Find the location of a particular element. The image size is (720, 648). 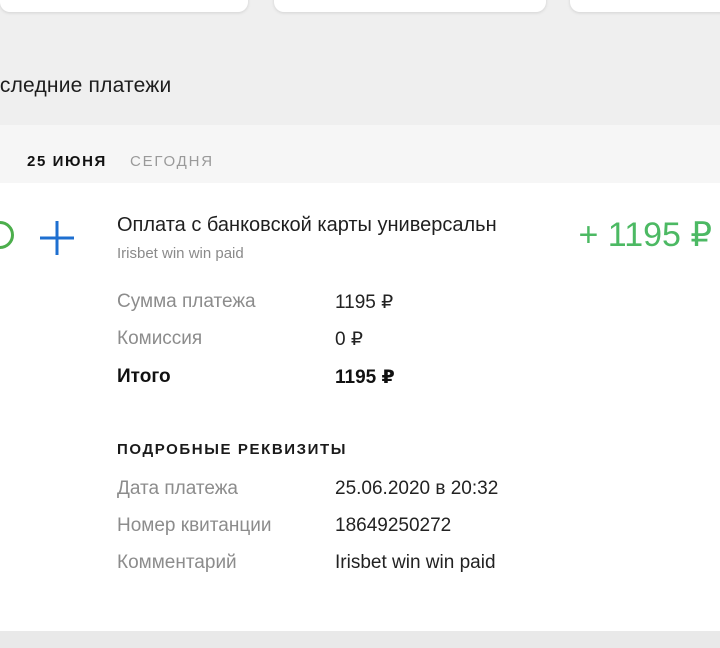

payment-amount: + 1195 ₽ is located at coordinates (645, 235).